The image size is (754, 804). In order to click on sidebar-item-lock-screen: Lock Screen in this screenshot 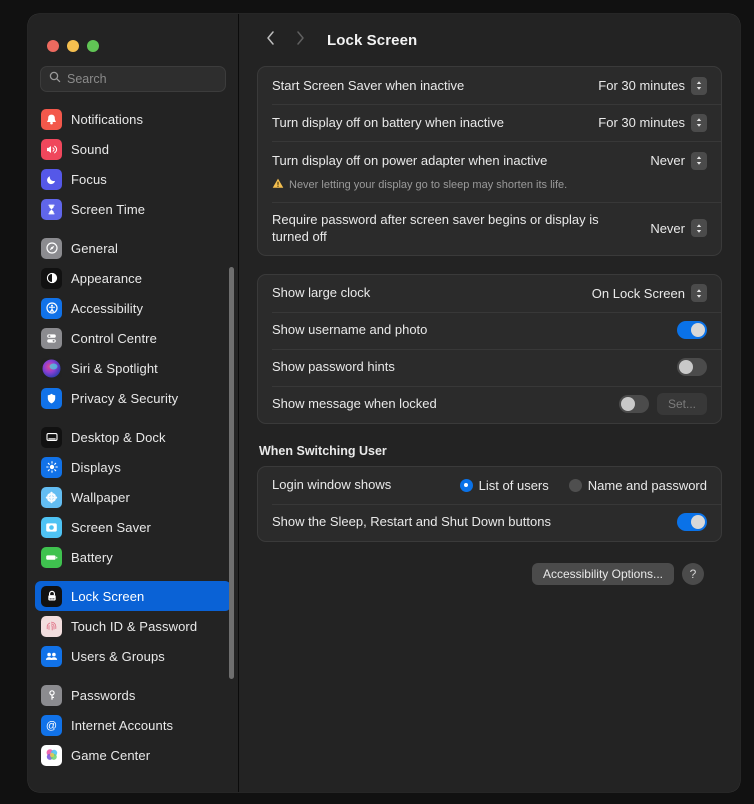, I will do `click(133, 596)`.